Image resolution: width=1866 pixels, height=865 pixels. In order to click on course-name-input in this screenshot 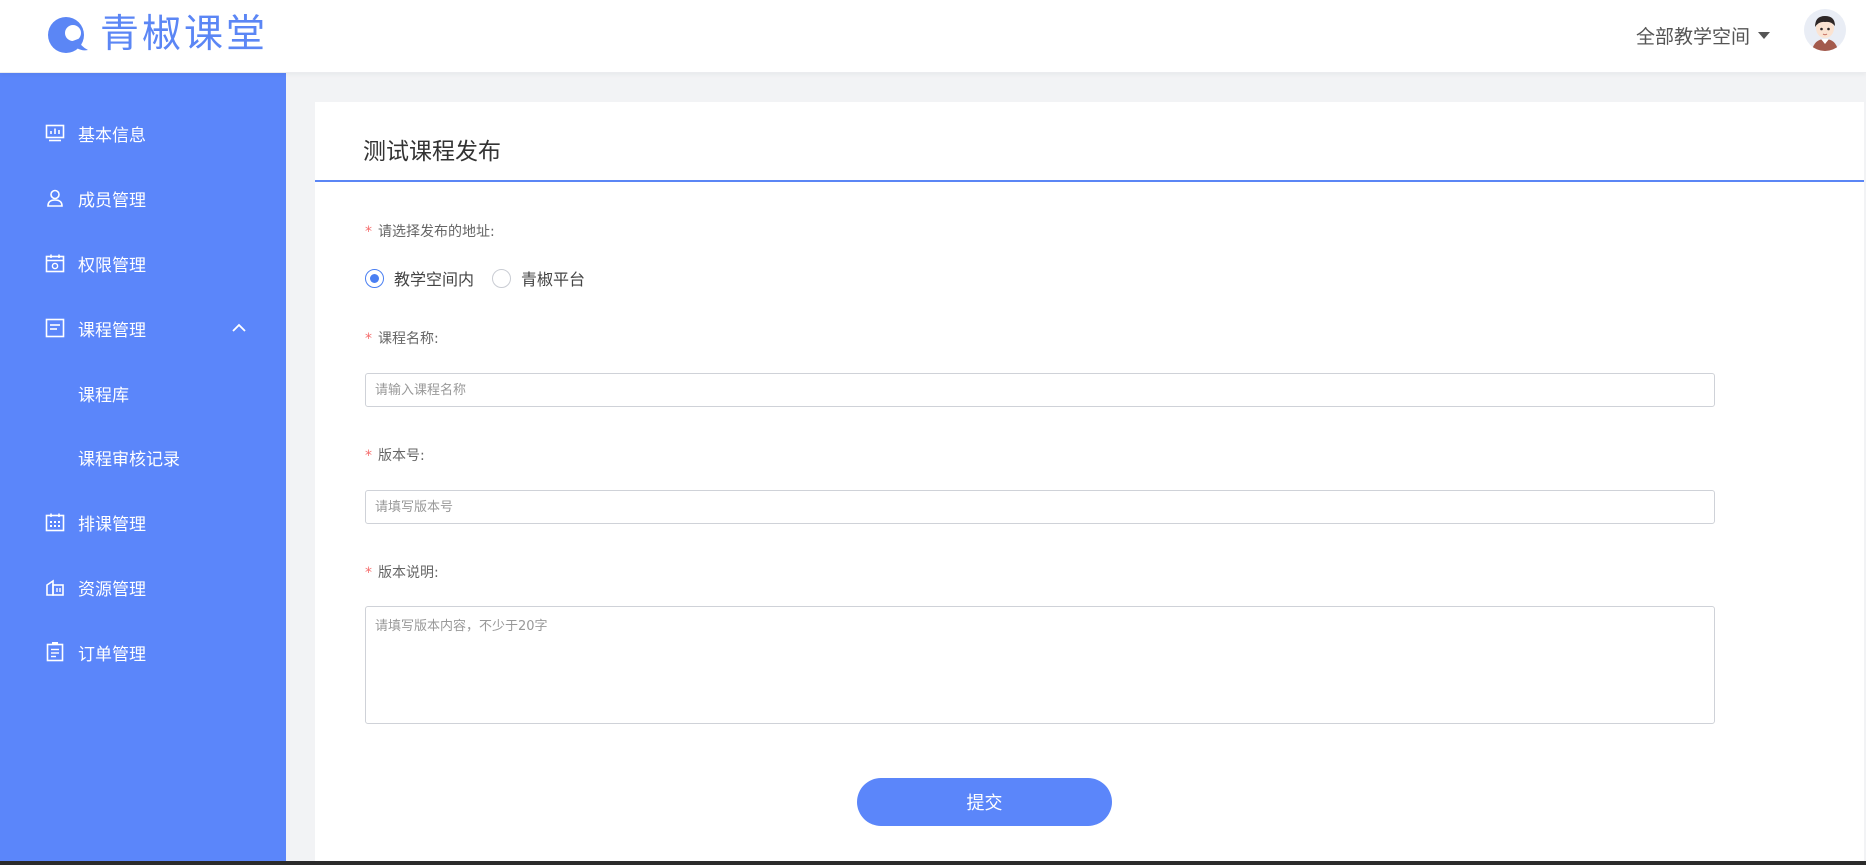, I will do `click(1040, 390)`.